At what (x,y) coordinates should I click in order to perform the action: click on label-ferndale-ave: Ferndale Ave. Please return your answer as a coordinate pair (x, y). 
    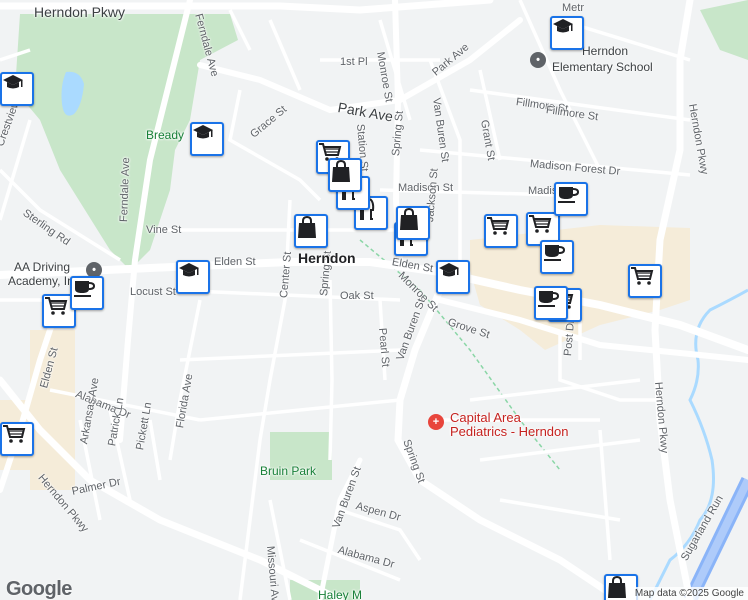
    Looking at the image, I should click on (125, 190).